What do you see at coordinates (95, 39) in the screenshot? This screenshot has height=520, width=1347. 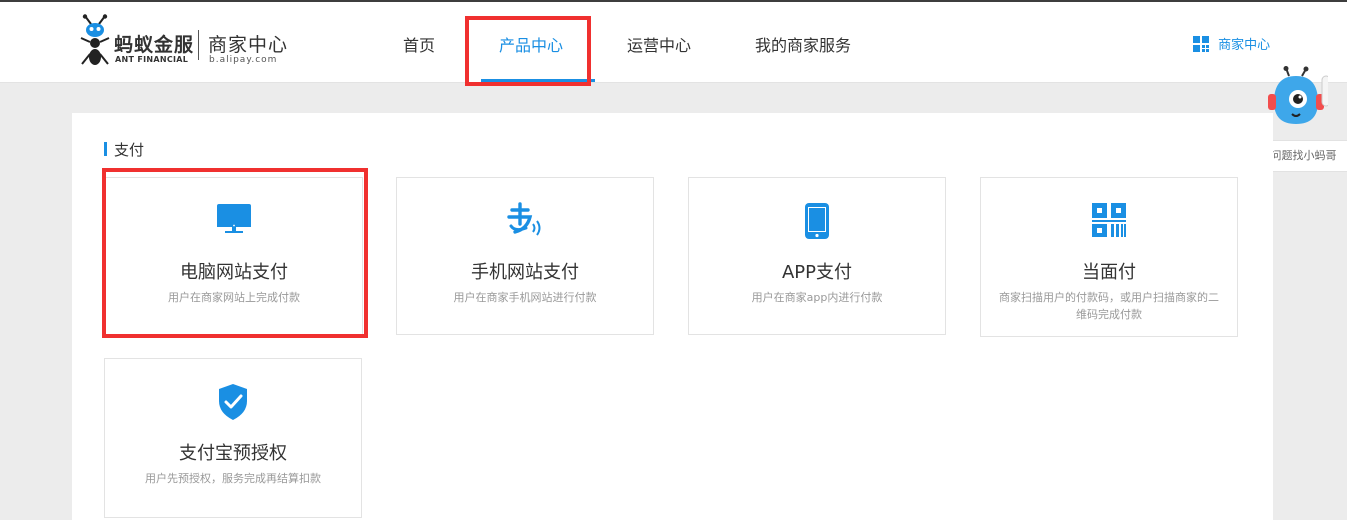 I see `ant-logo-icon` at bounding box center [95, 39].